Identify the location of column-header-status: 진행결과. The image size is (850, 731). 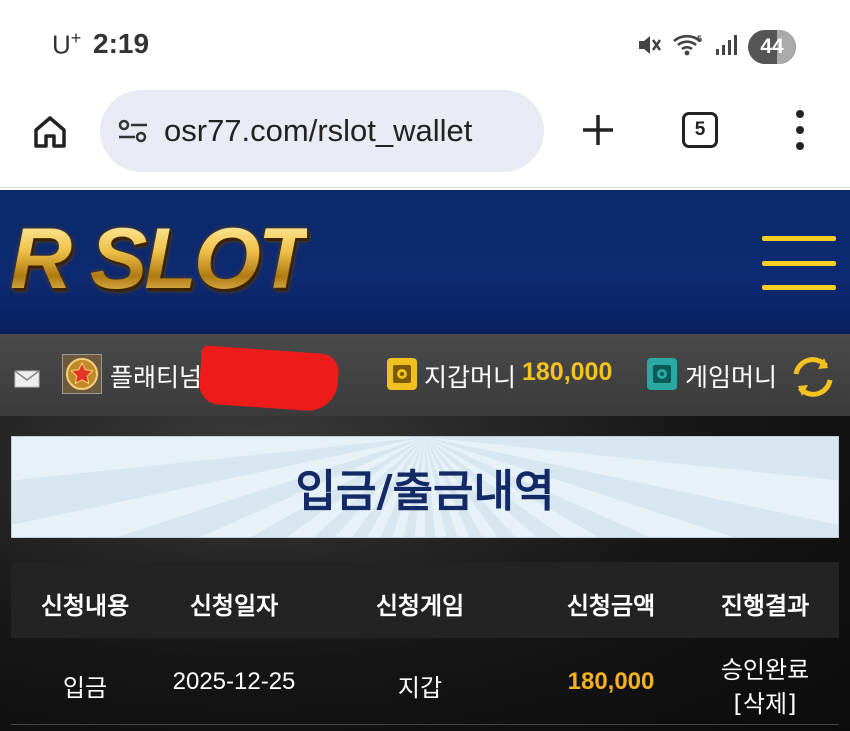
(765, 606).